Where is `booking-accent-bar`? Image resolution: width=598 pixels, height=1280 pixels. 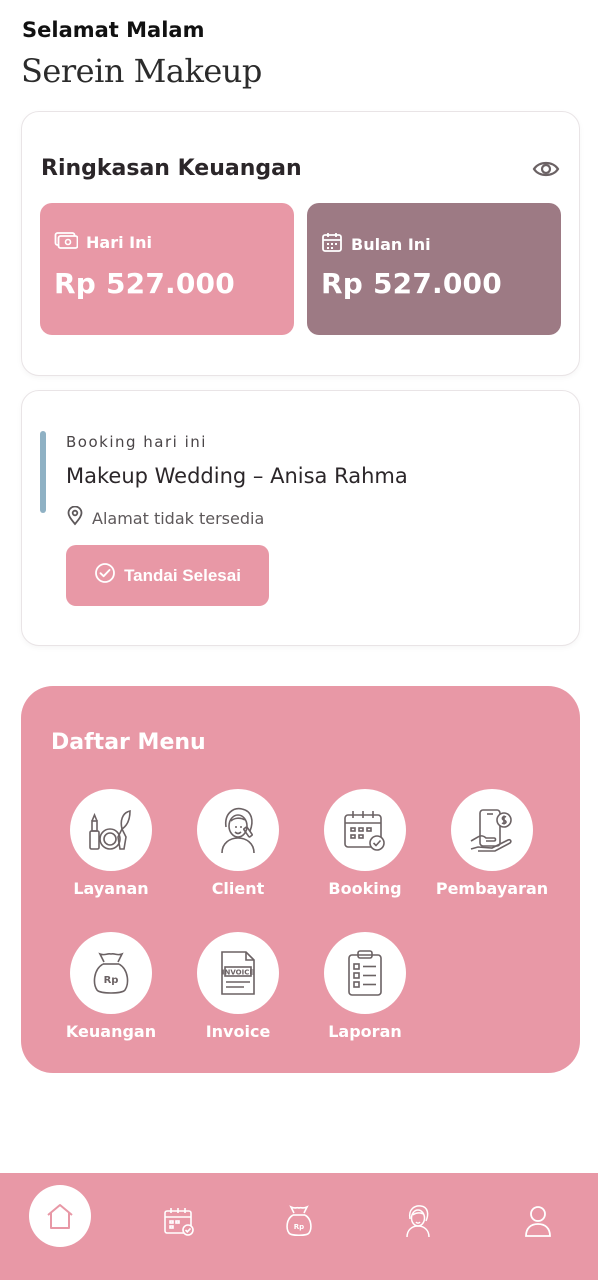
booking-accent-bar is located at coordinates (43, 472).